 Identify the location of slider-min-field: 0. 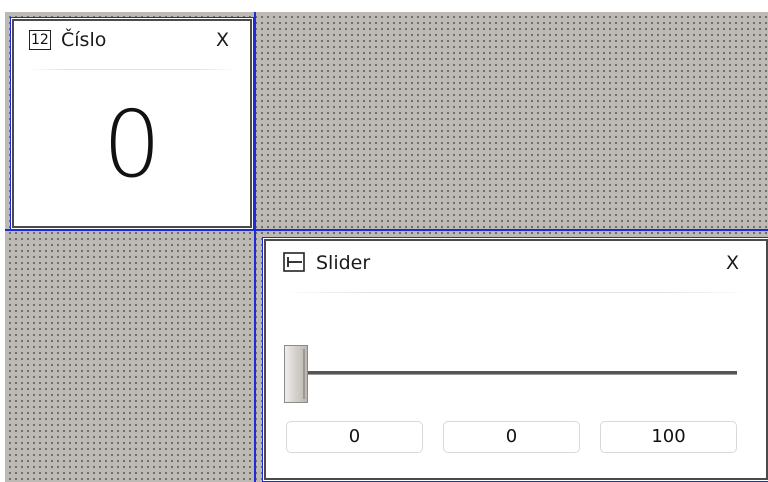
(354, 437).